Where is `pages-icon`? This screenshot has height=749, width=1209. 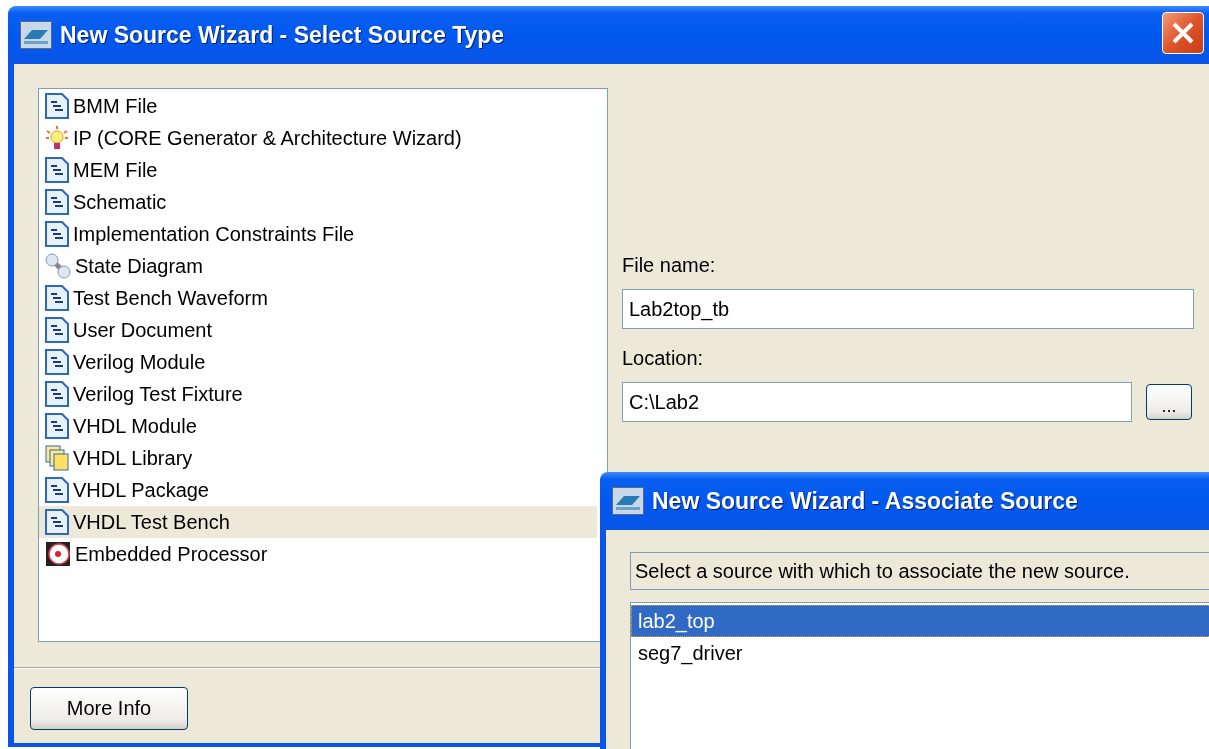 pages-icon is located at coordinates (57, 458).